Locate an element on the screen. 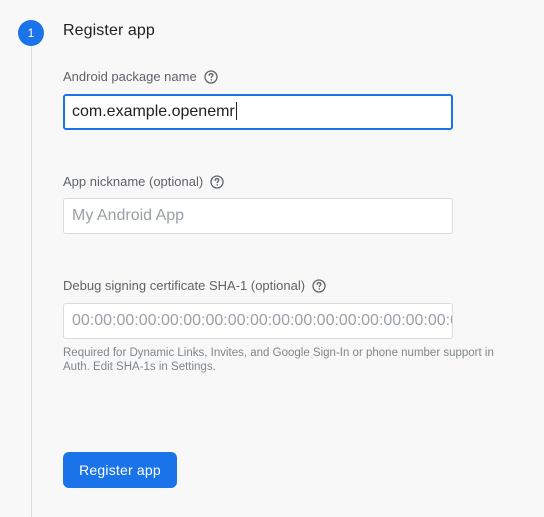  app-nickname-label: App nickname (optional) is located at coordinates (143, 181).